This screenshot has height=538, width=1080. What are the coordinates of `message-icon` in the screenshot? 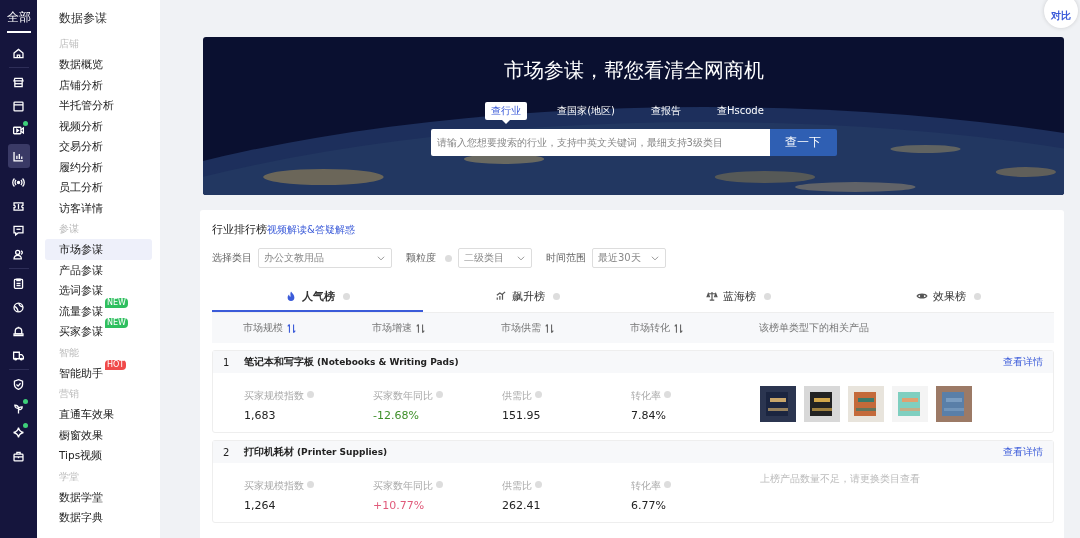 It's located at (18, 230).